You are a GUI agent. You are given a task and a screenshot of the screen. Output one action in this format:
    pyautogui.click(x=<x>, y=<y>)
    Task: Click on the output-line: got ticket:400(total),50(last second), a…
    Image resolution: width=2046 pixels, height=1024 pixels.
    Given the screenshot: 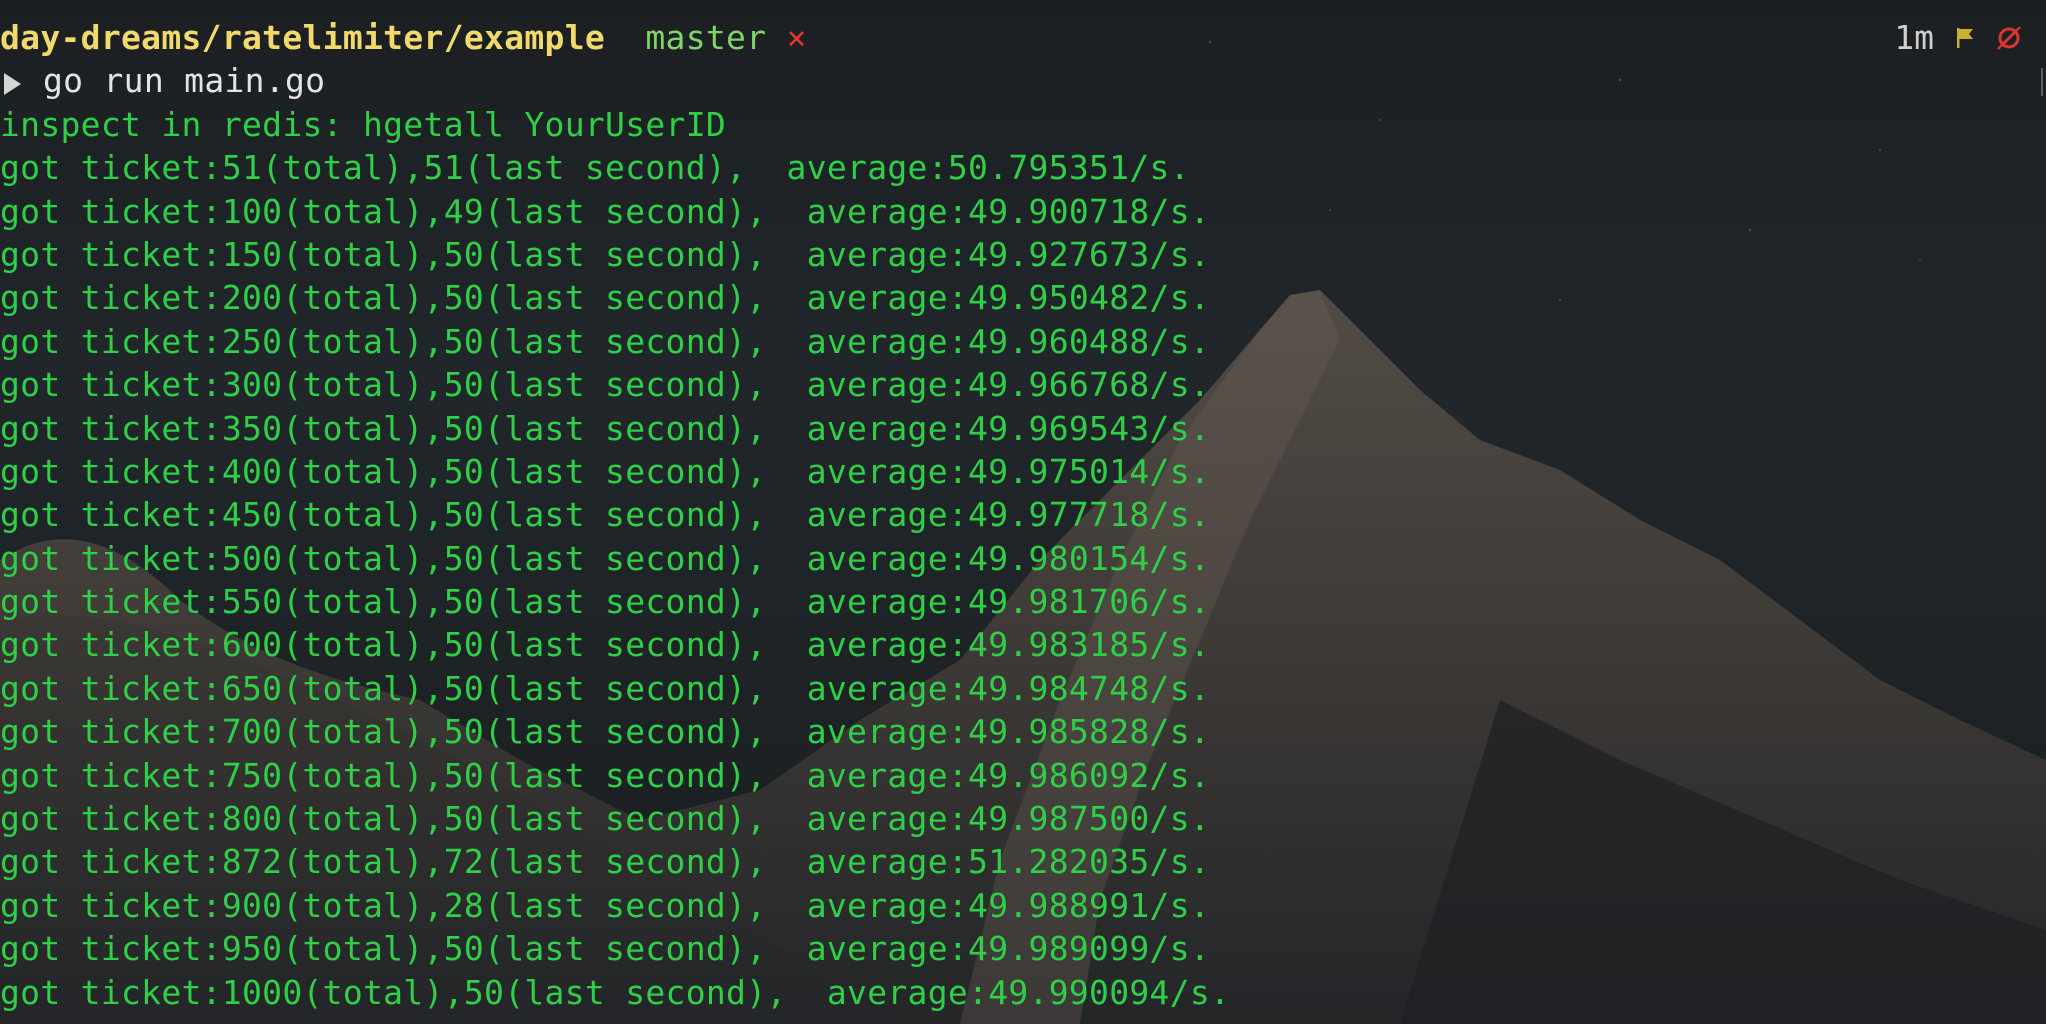 What is the action you would take?
    pyautogui.click(x=605, y=471)
    